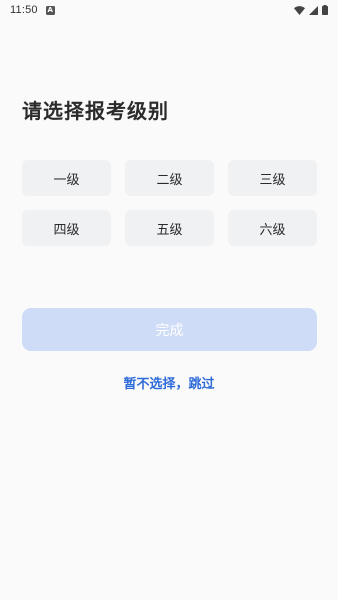  Describe the element at coordinates (272, 178) in the screenshot. I see `level-option-3: 三级` at that location.